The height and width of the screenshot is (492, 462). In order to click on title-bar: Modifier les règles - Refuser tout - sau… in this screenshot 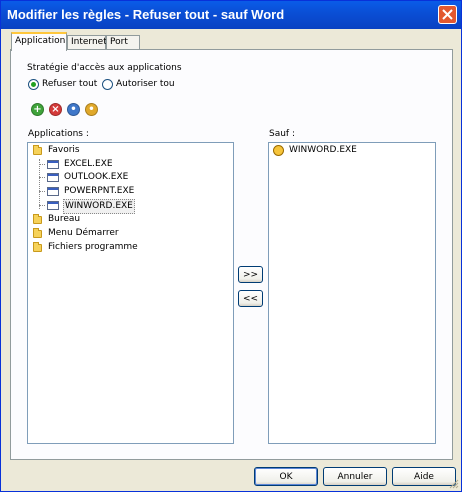, I will do `click(231, 15)`.